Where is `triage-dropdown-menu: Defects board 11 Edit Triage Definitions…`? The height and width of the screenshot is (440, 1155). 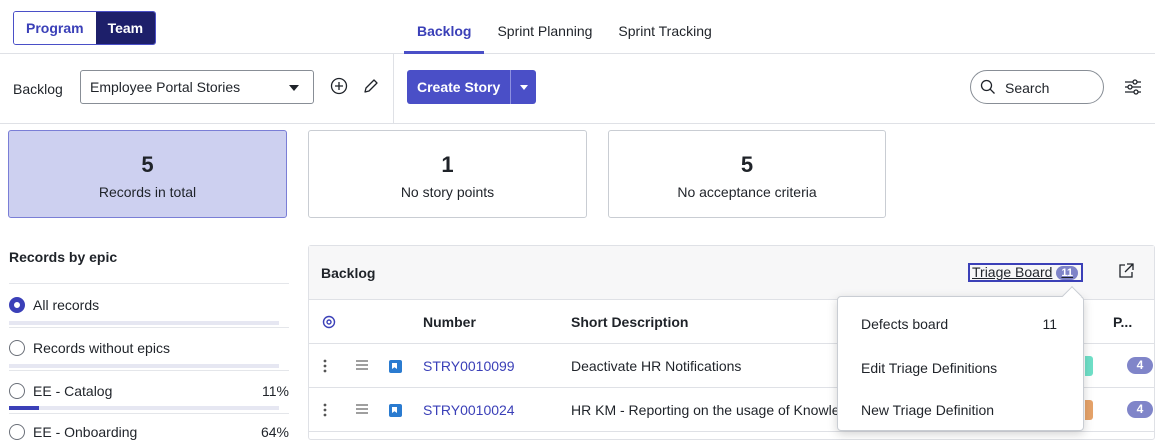
triage-dropdown-menu: Defects board 11 Edit Triage Definitions… is located at coordinates (960, 358).